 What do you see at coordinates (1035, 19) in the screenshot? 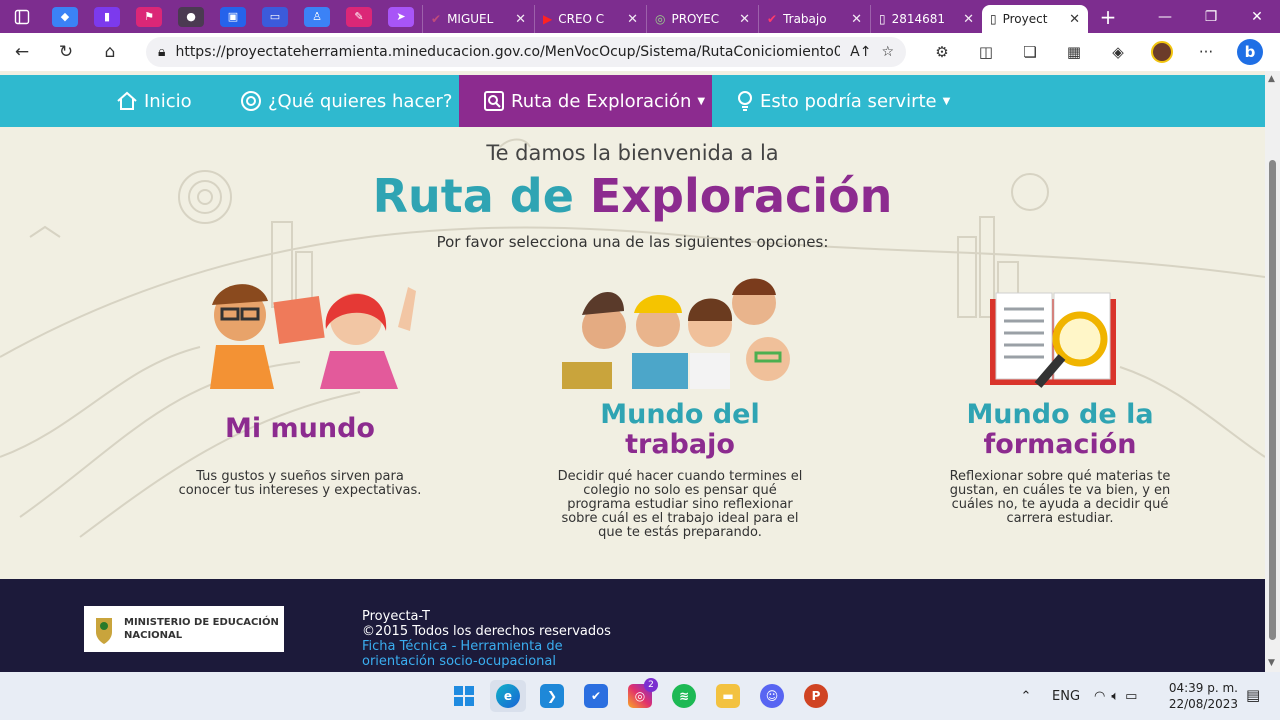
I see `tab-6-active: ▯ Proyect ✕` at bounding box center [1035, 19].